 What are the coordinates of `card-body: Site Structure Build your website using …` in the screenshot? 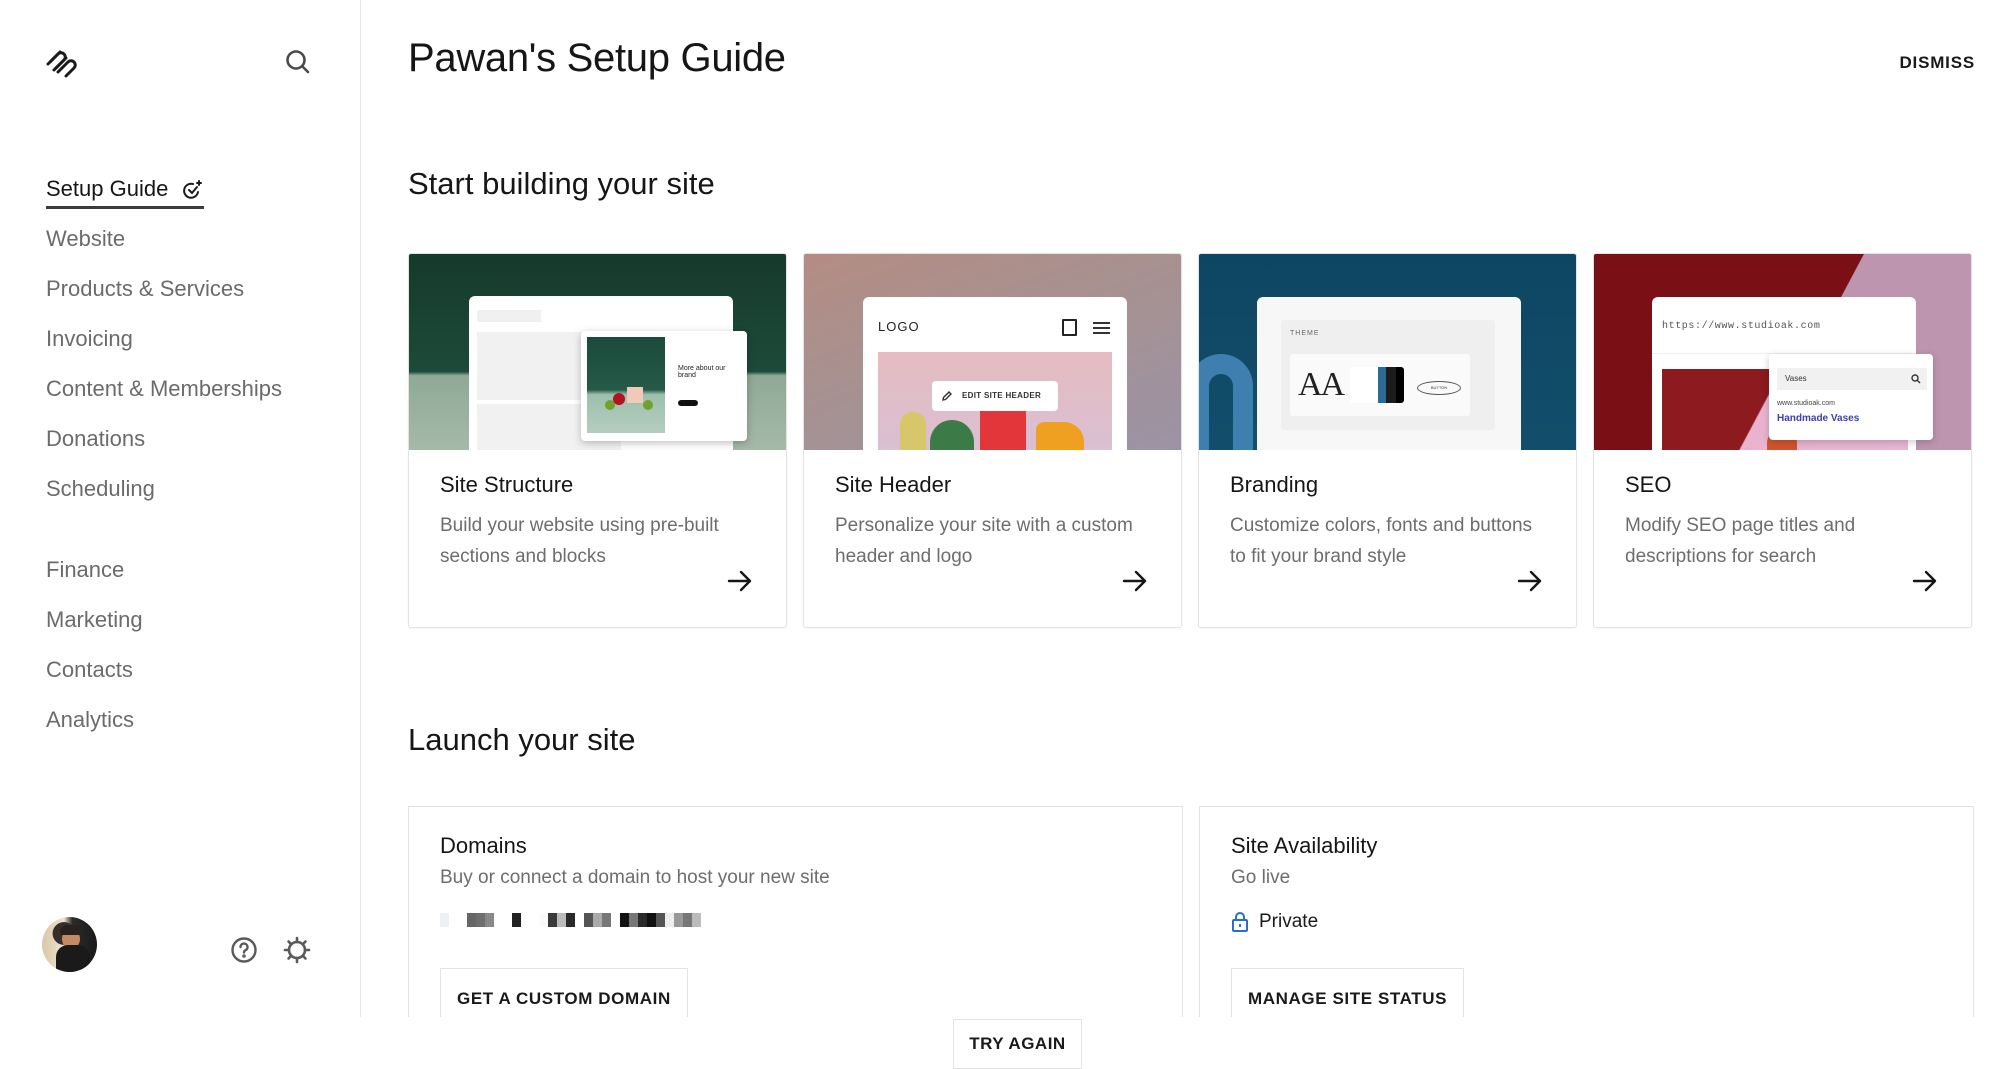 It's located at (597, 511).